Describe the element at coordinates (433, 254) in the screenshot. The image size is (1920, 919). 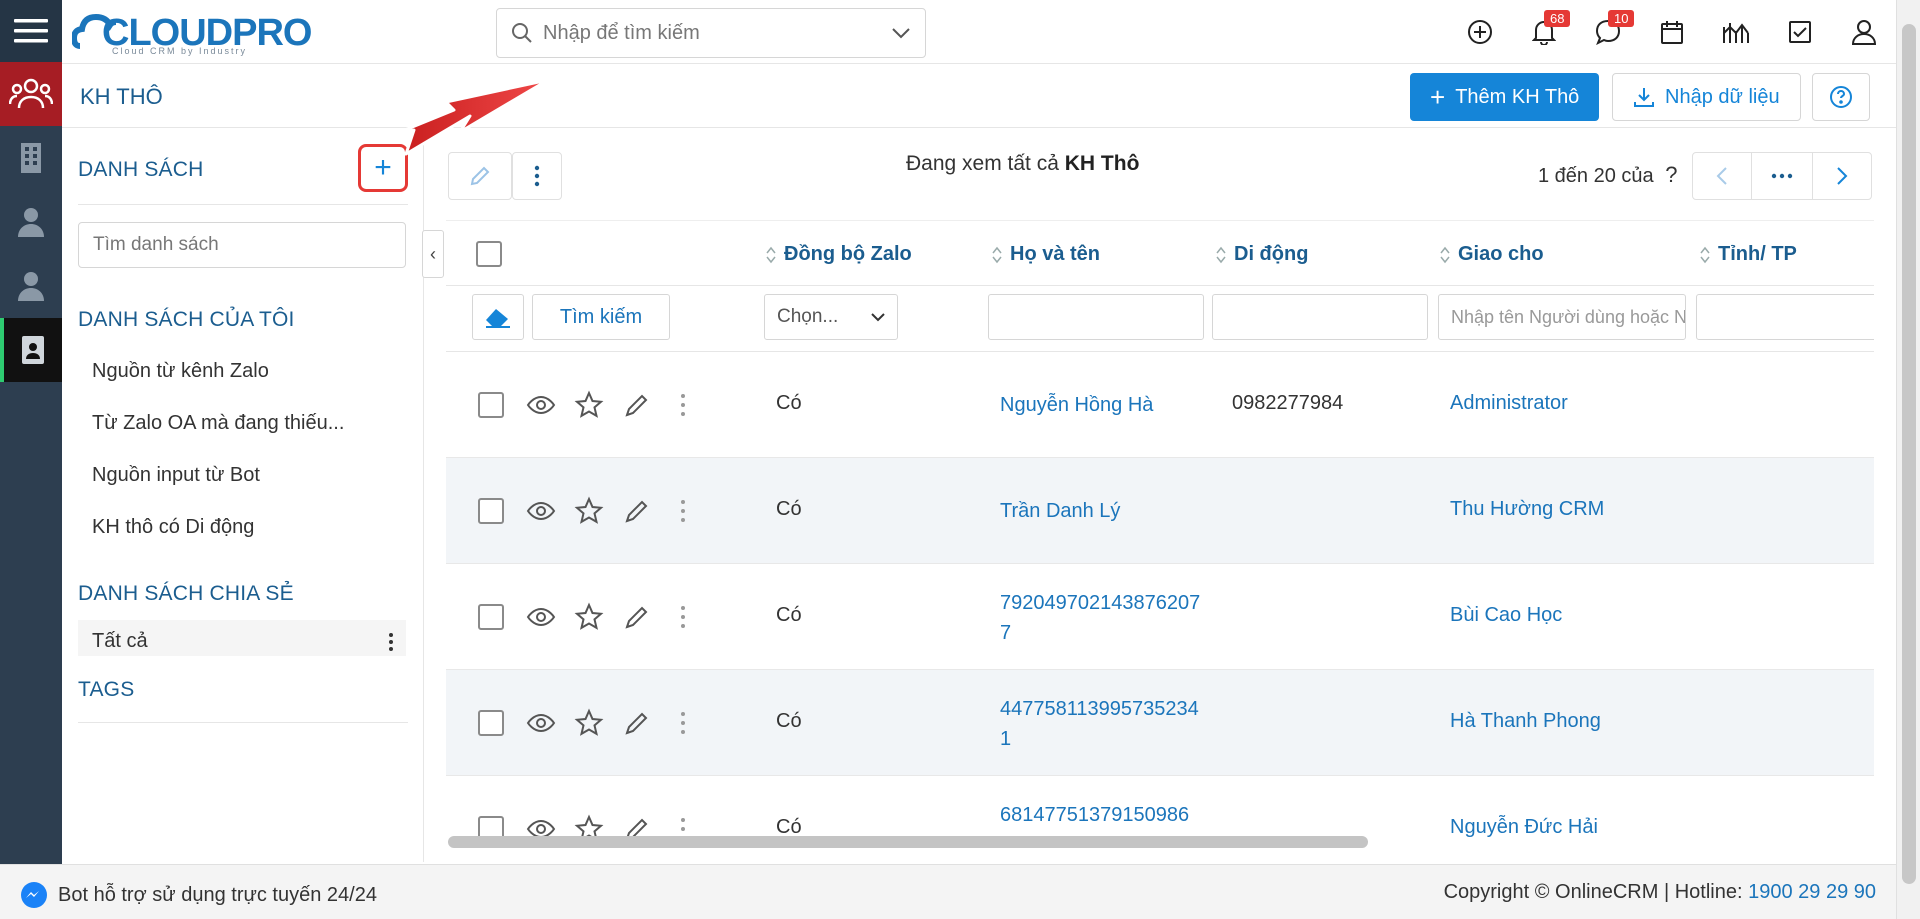
I see `collapse-sidebar-chevron-left-icon: ‹` at that location.